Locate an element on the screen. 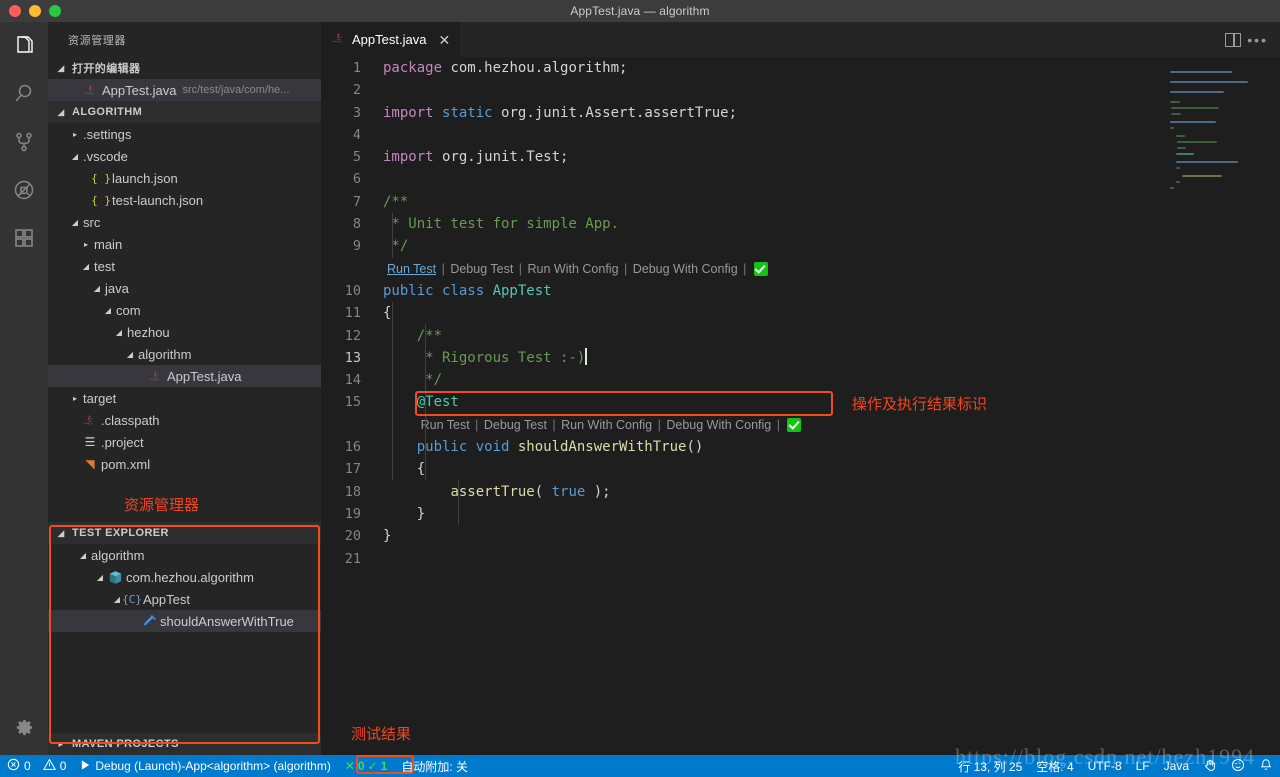  activity-item-run-and-debug is located at coordinates (24, 190).